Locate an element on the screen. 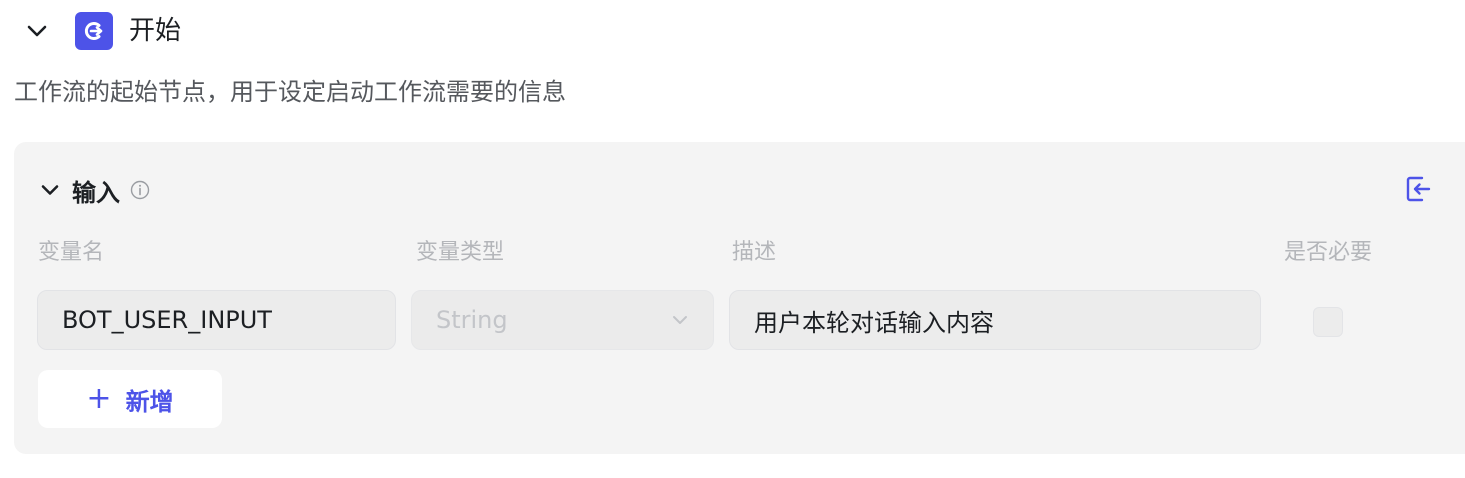 The width and height of the screenshot is (1465, 478). node-description: 工作流的起始节点，用于设定启动工作流需要的信息 is located at coordinates (290, 92).